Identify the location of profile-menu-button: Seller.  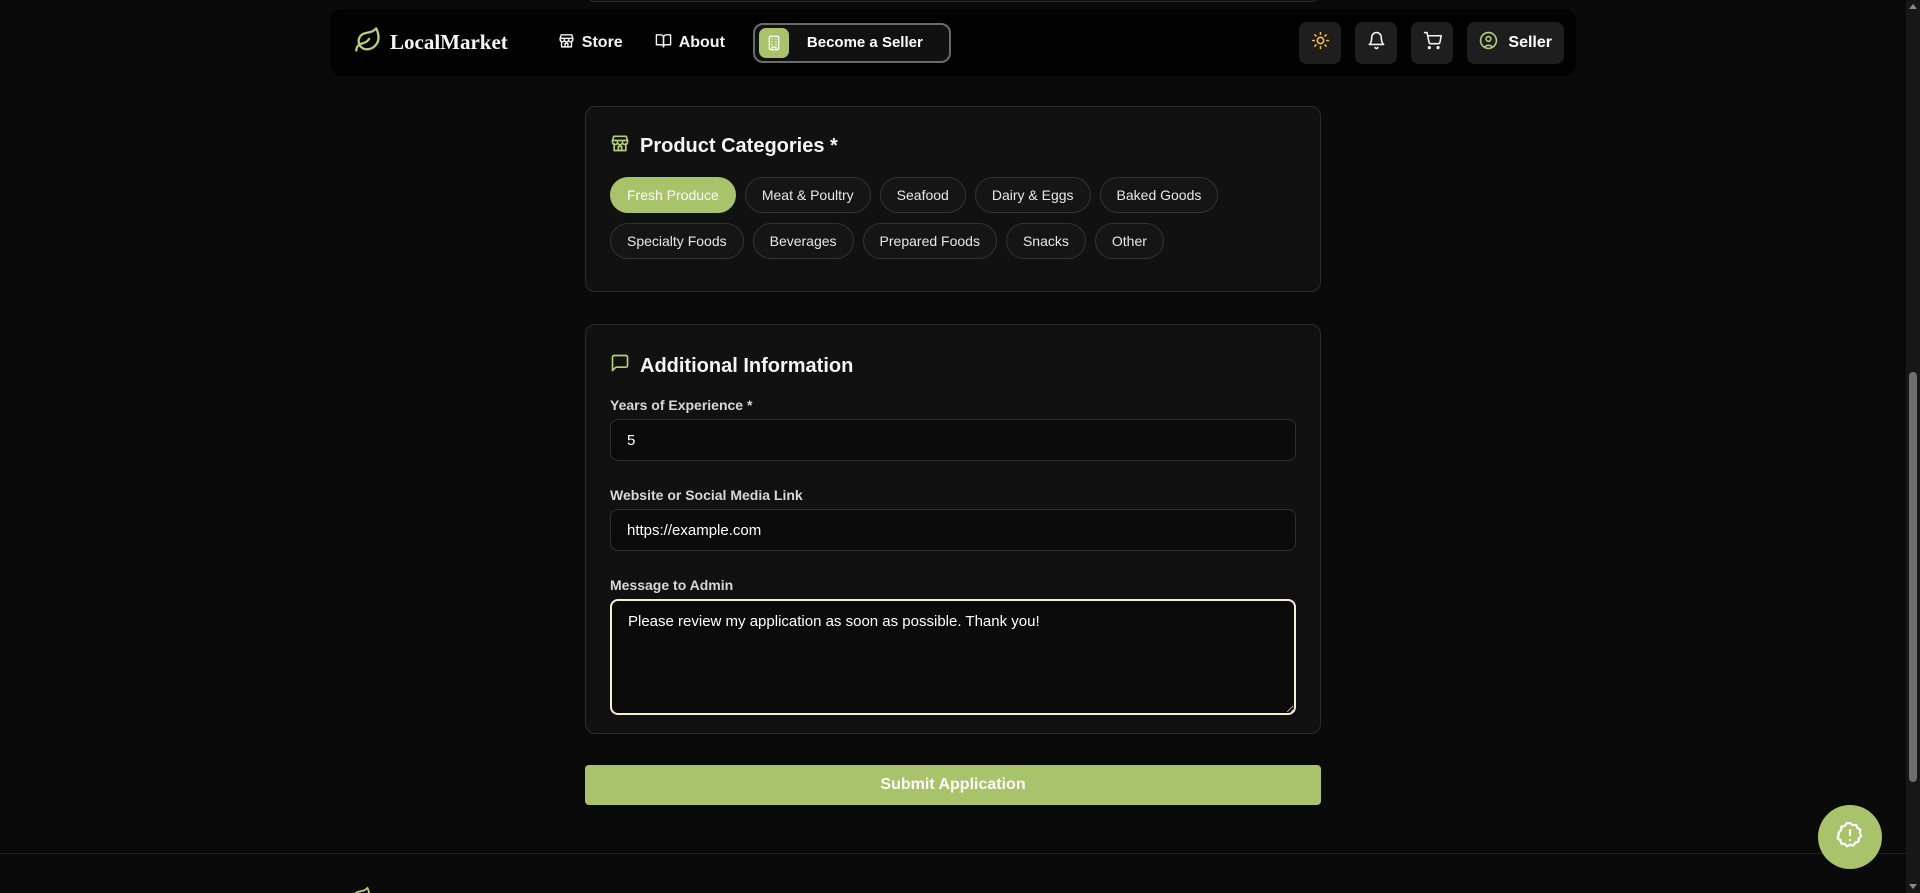
(1515, 42).